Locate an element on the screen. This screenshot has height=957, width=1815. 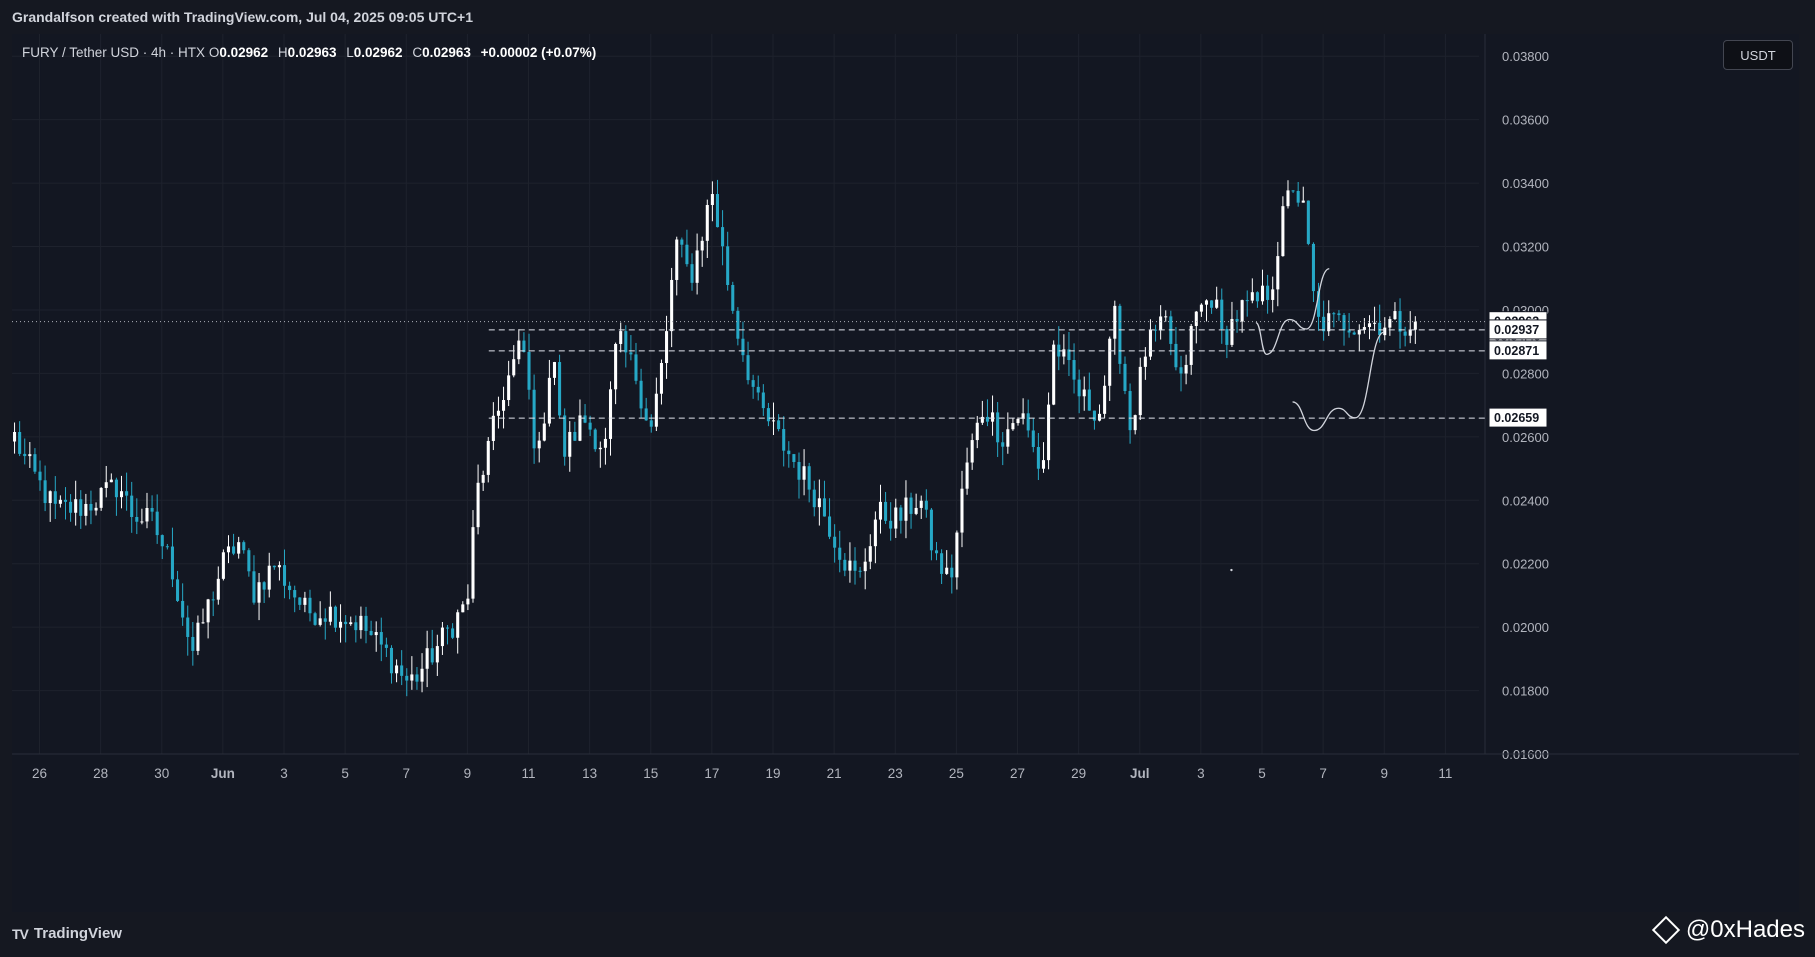
time-tick-label: 28 is located at coordinates (100, 773).